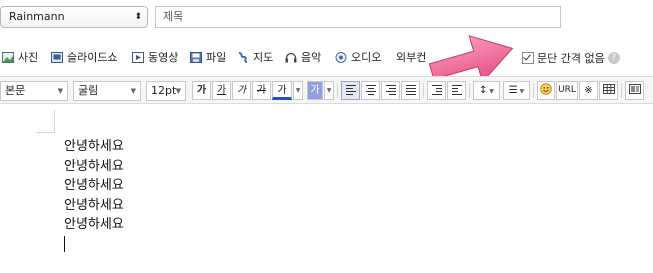  Describe the element at coordinates (163, 57) in the screenshot. I see `attach-video-label: 동영상` at that location.